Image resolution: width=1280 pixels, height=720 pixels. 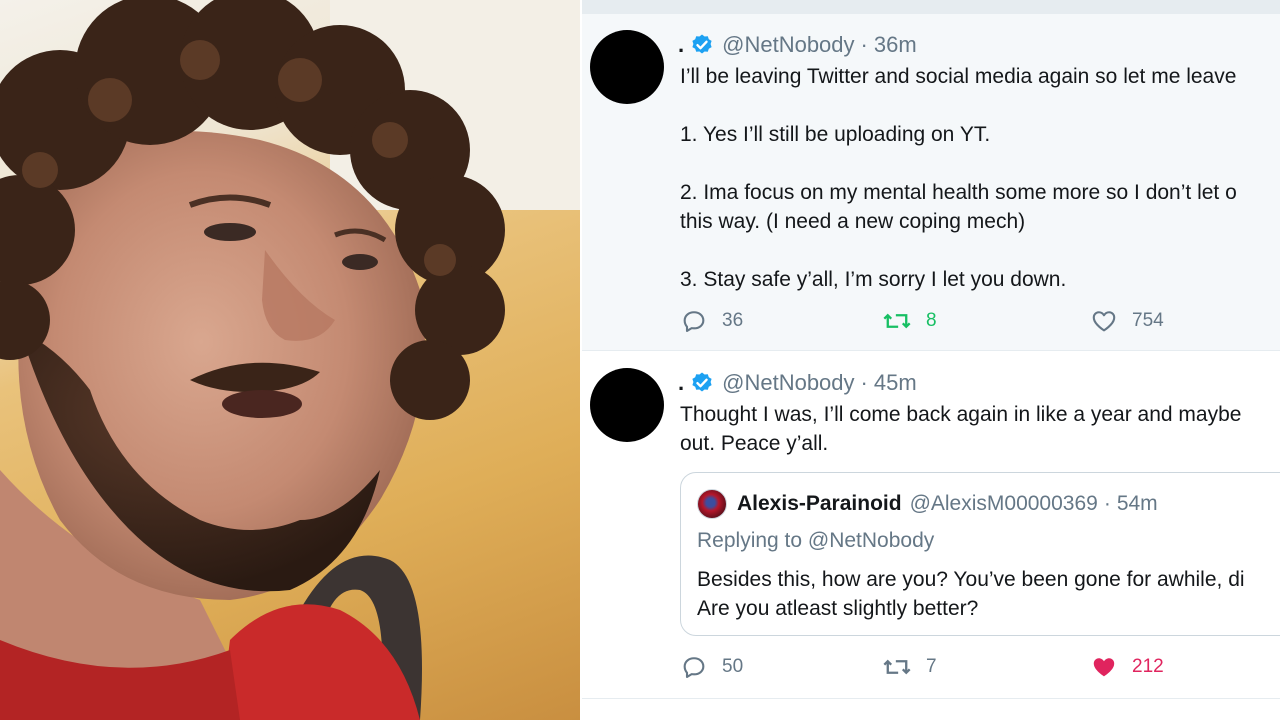 I want to click on like-button: 212, so click(x=1127, y=667).